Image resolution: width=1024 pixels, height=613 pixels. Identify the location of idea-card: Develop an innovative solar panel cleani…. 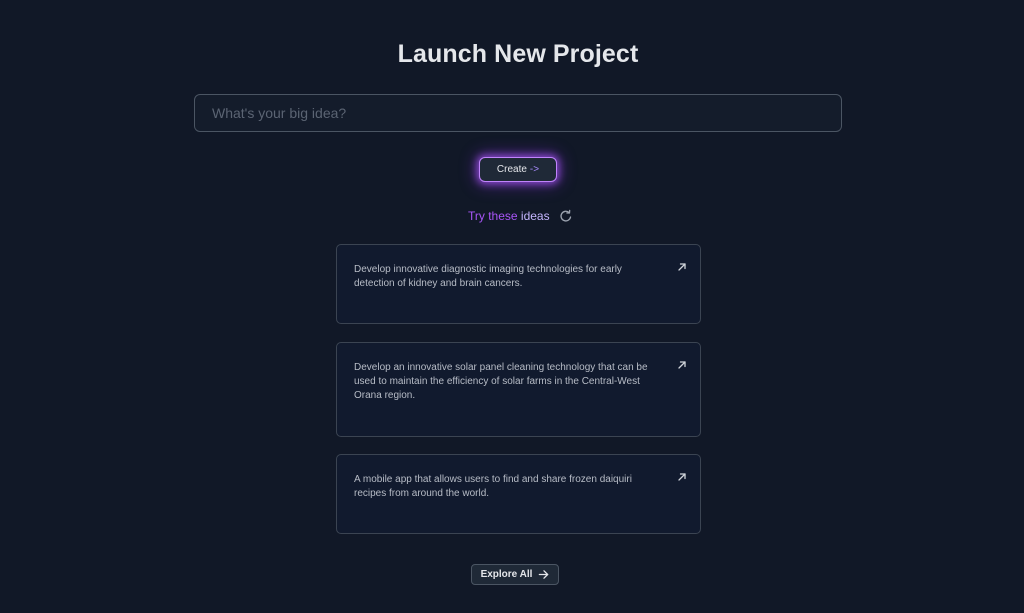
(518, 389).